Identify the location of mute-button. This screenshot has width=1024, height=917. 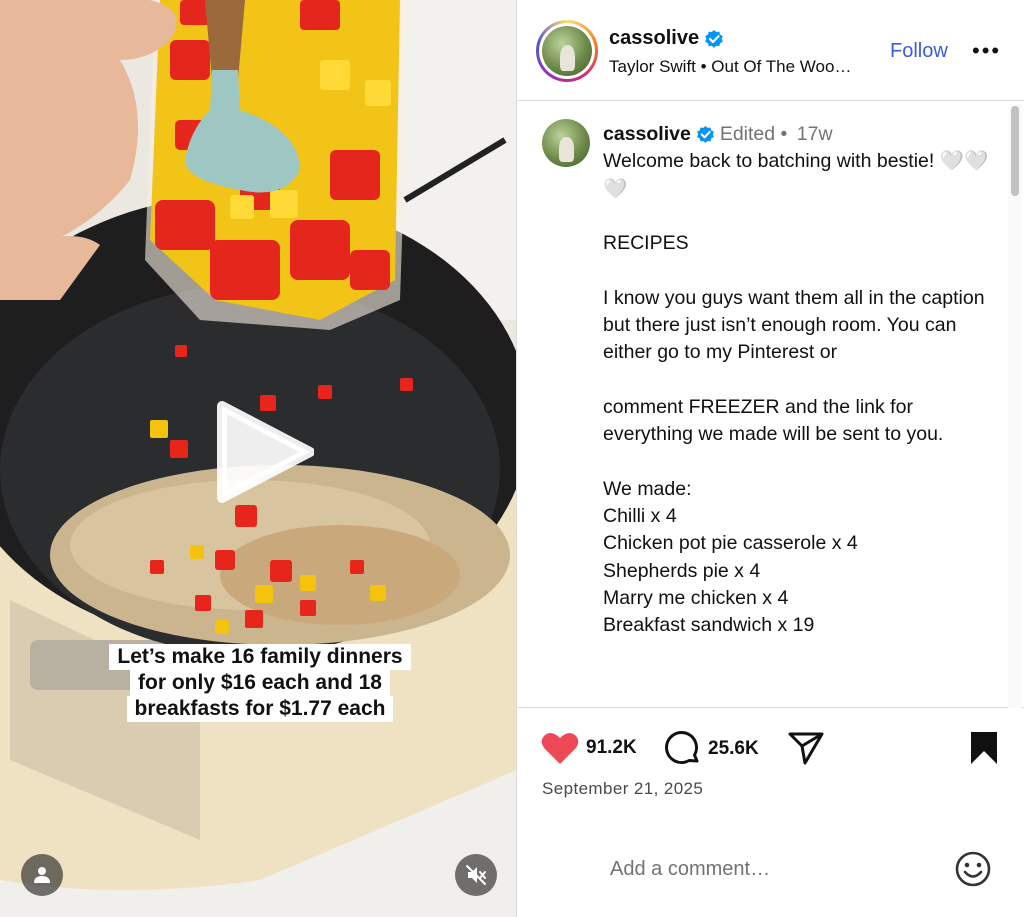
(476, 875).